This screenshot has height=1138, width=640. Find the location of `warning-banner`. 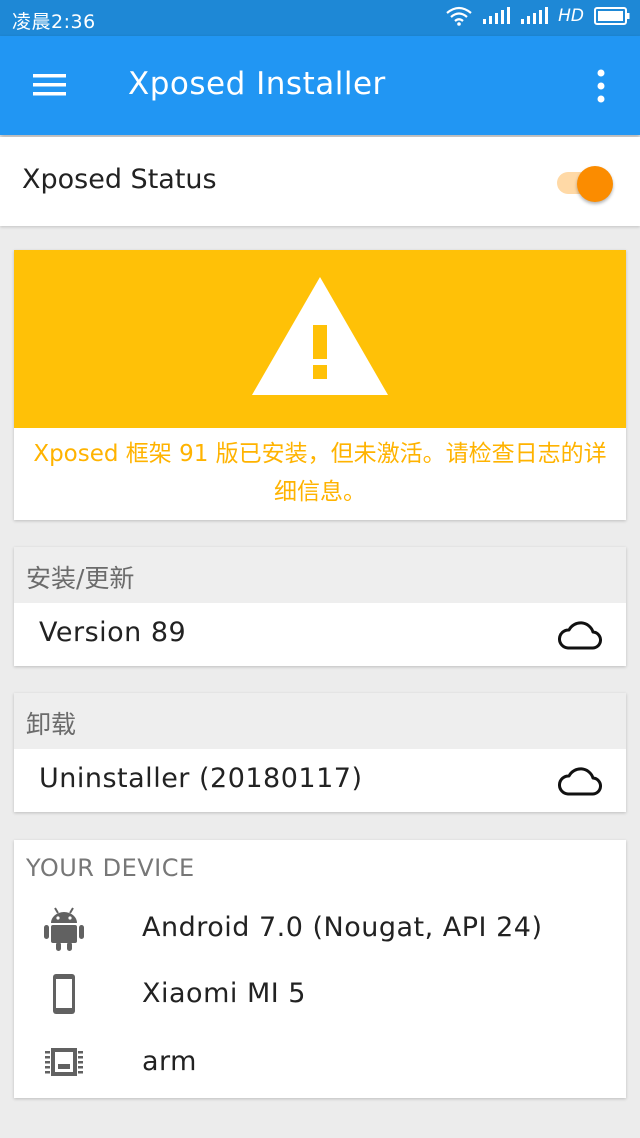

warning-banner is located at coordinates (320, 339).